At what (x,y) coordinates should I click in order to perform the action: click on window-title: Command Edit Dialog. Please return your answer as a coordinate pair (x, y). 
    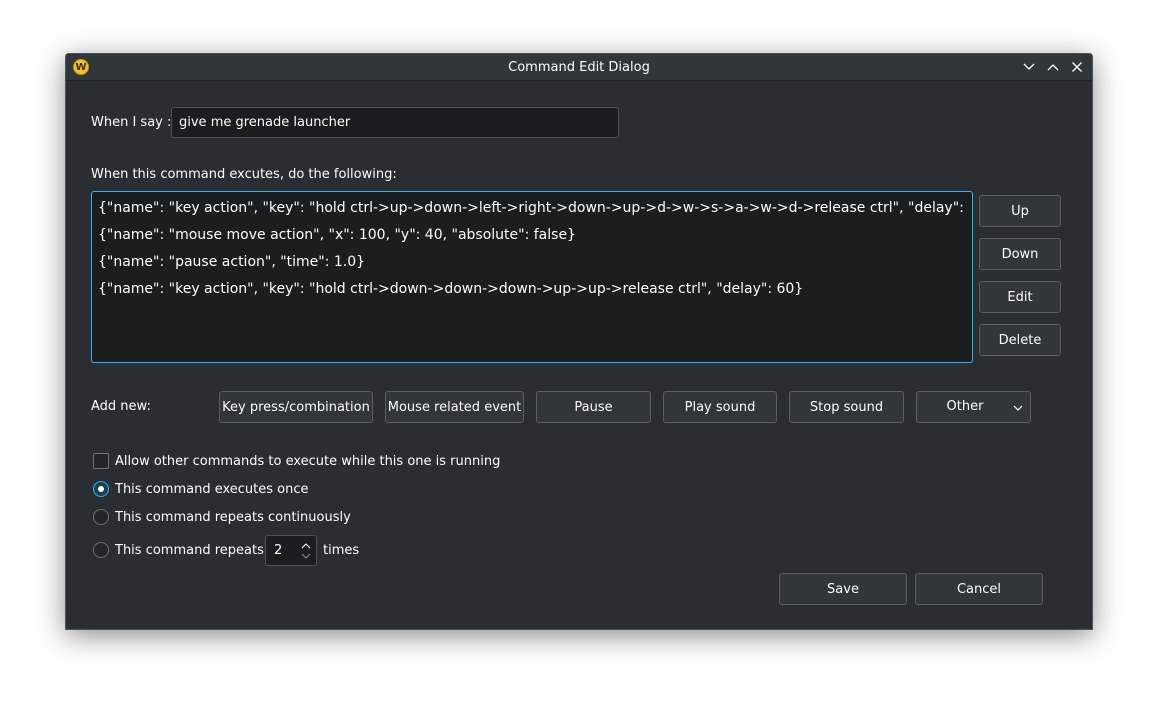
    Looking at the image, I should click on (579, 67).